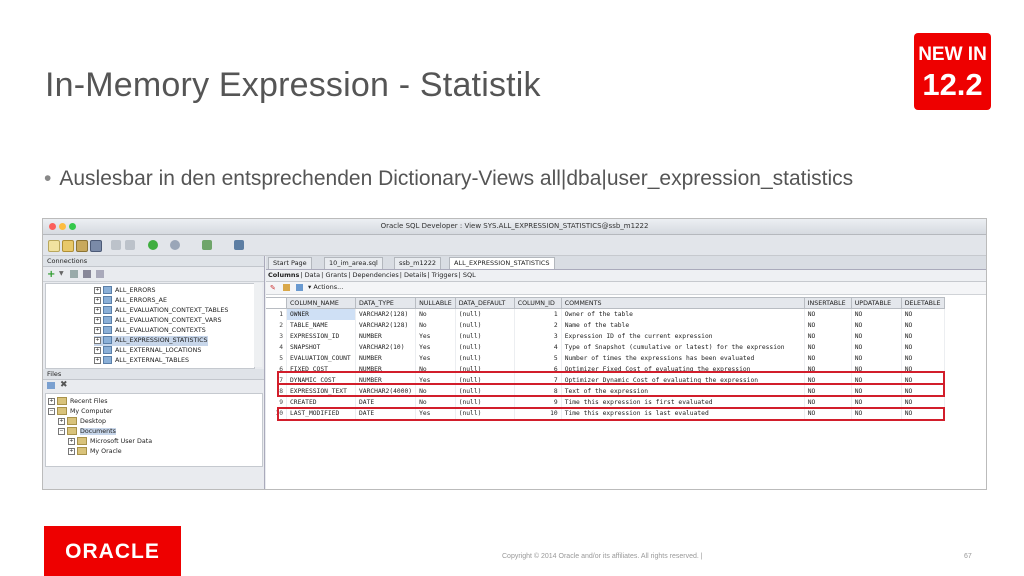  I want to click on file-tree-item: − My Computer, so click(80, 412).